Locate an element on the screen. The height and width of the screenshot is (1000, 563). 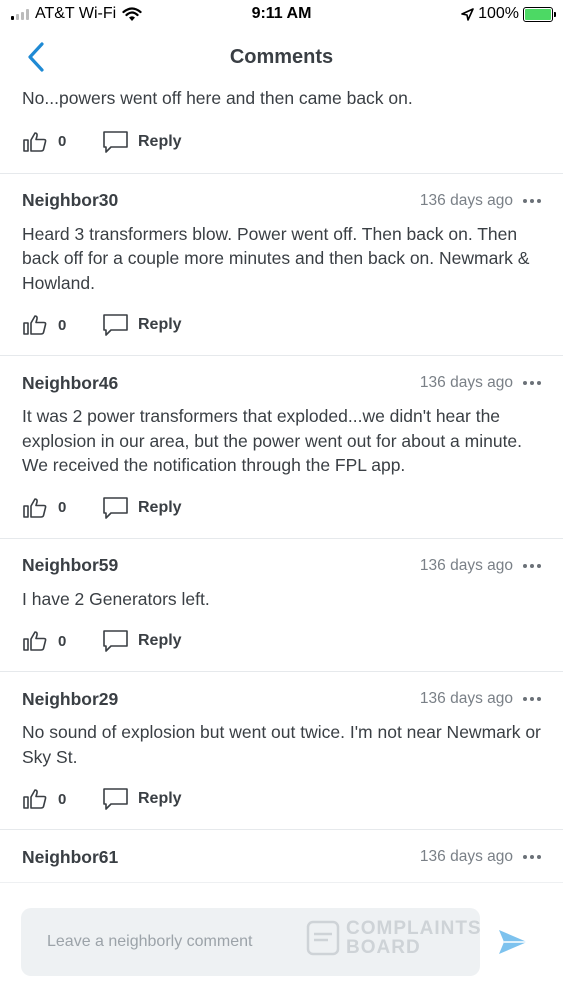
comment-author: Neighbor61 is located at coordinates (70, 857).